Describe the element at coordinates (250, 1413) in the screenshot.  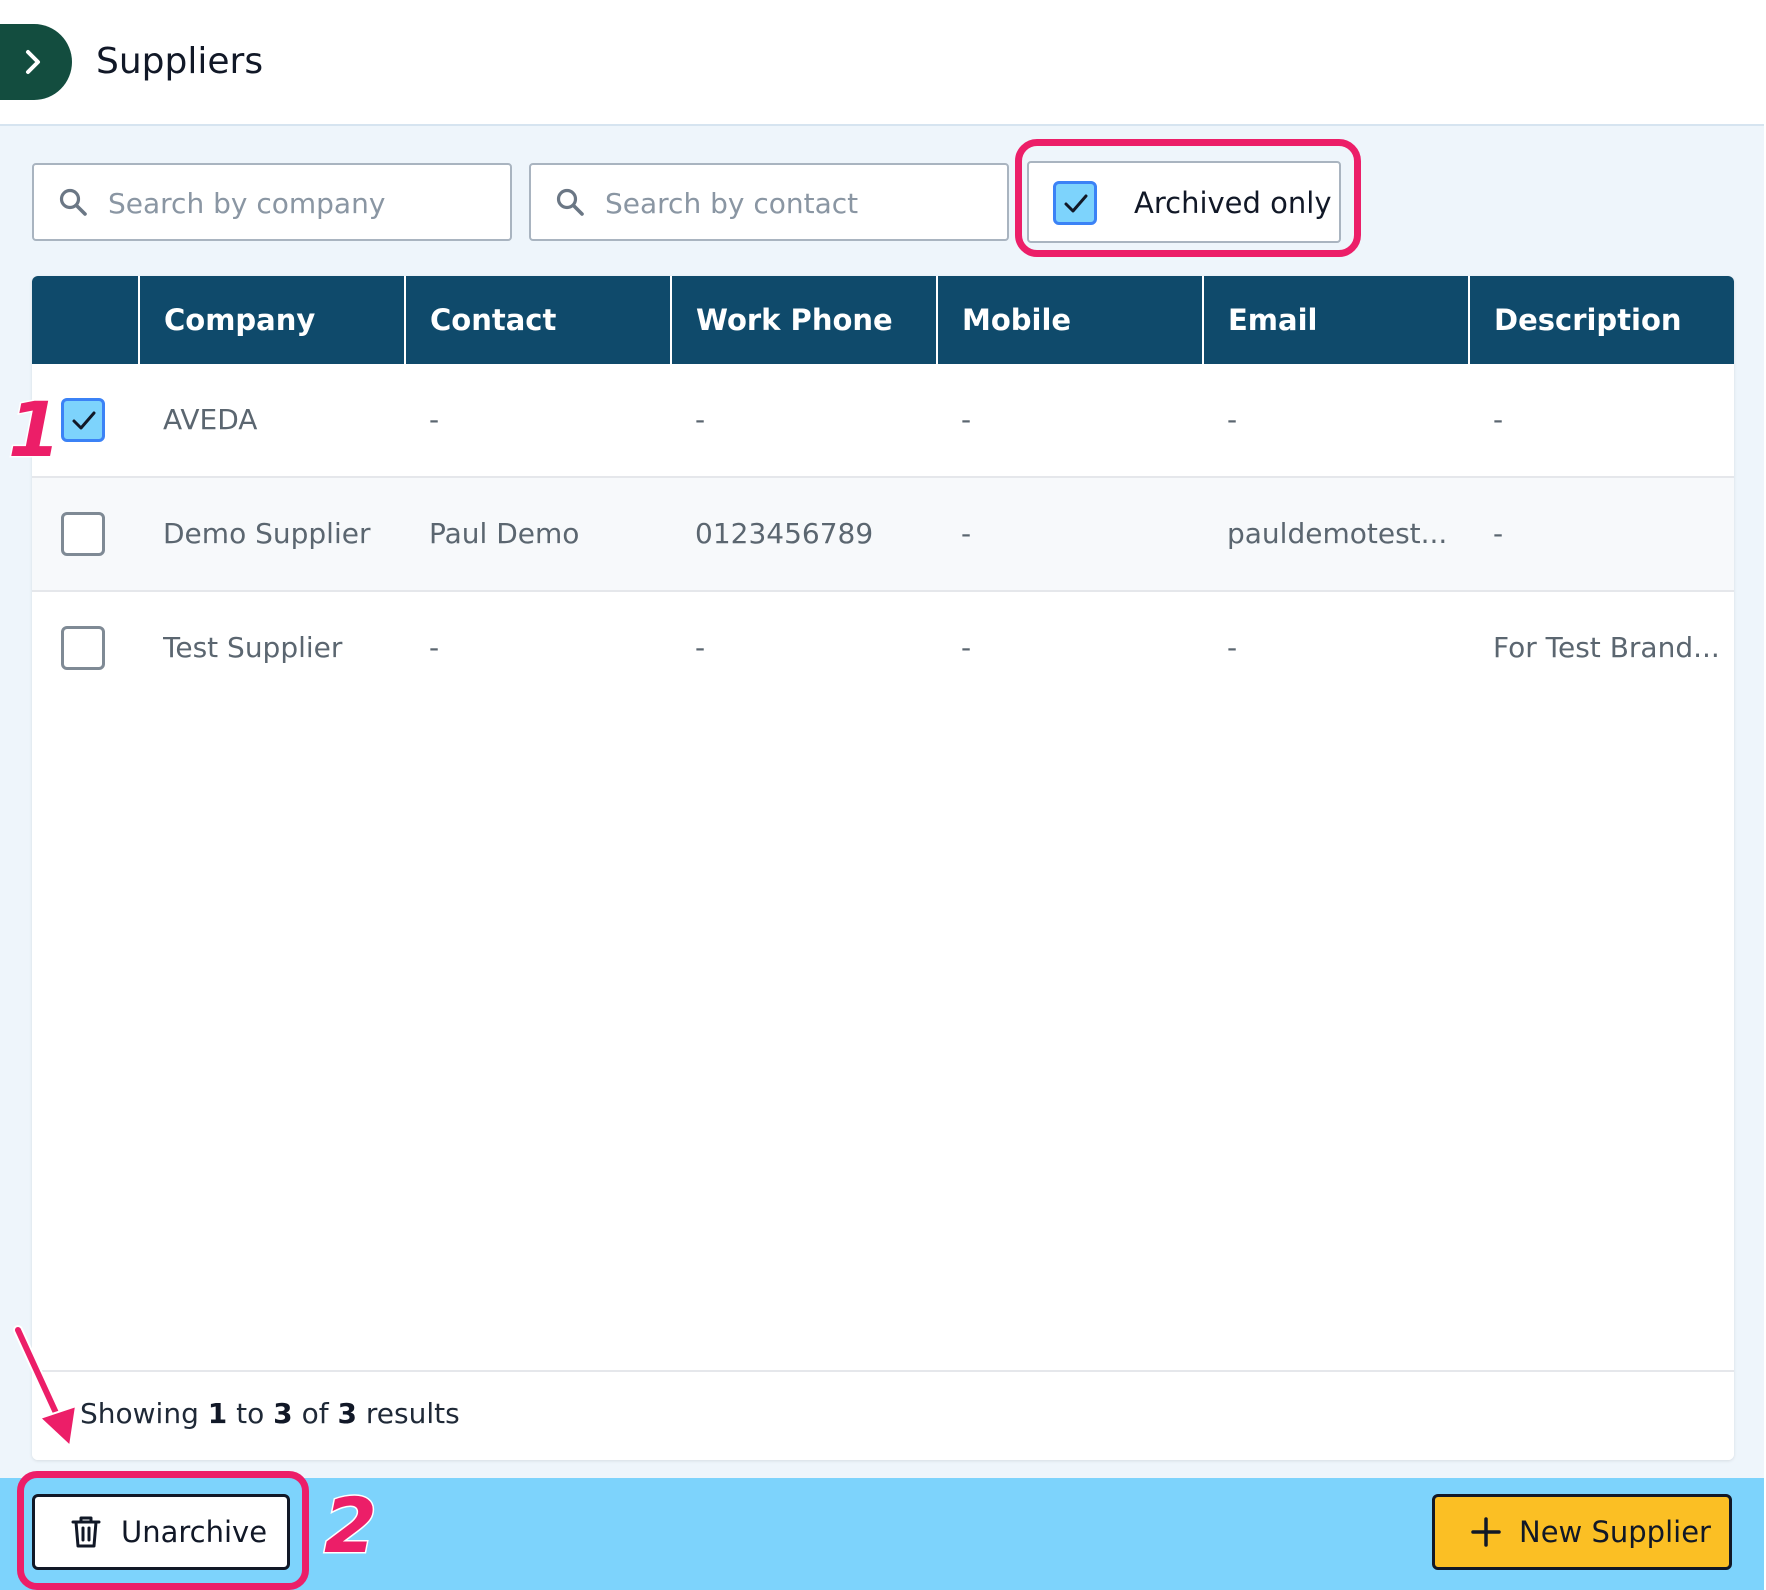
I see `results-to-word: to` at that location.